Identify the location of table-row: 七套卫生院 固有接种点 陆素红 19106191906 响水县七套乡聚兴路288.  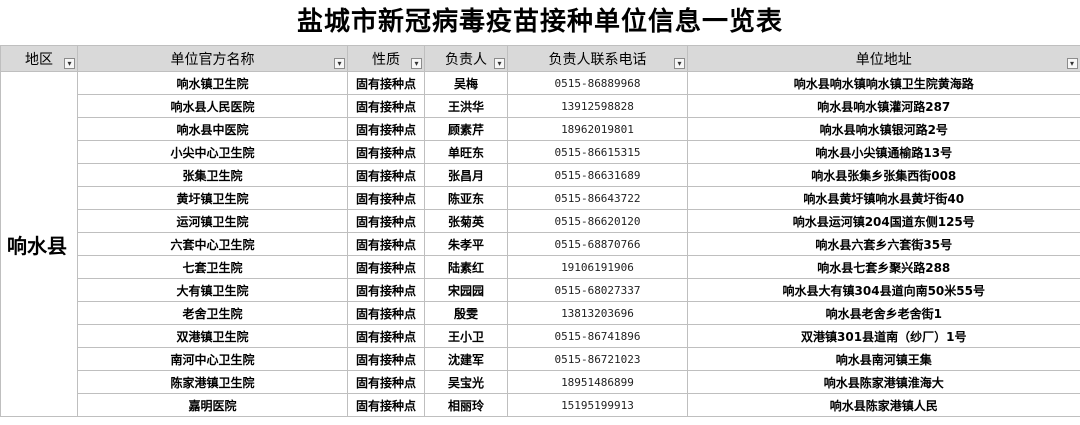
(540, 267).